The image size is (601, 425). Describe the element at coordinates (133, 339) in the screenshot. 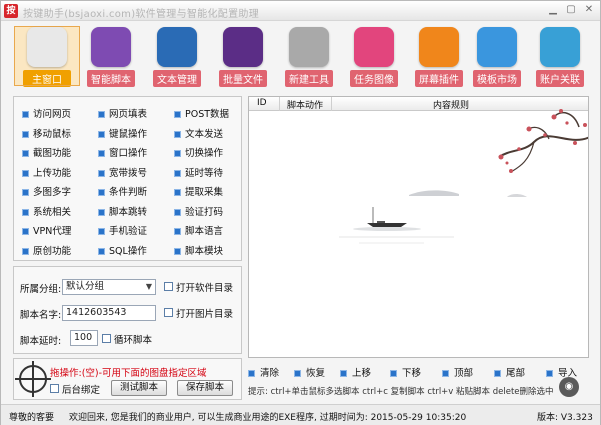

I see `loop-label: 循环脚本` at that location.